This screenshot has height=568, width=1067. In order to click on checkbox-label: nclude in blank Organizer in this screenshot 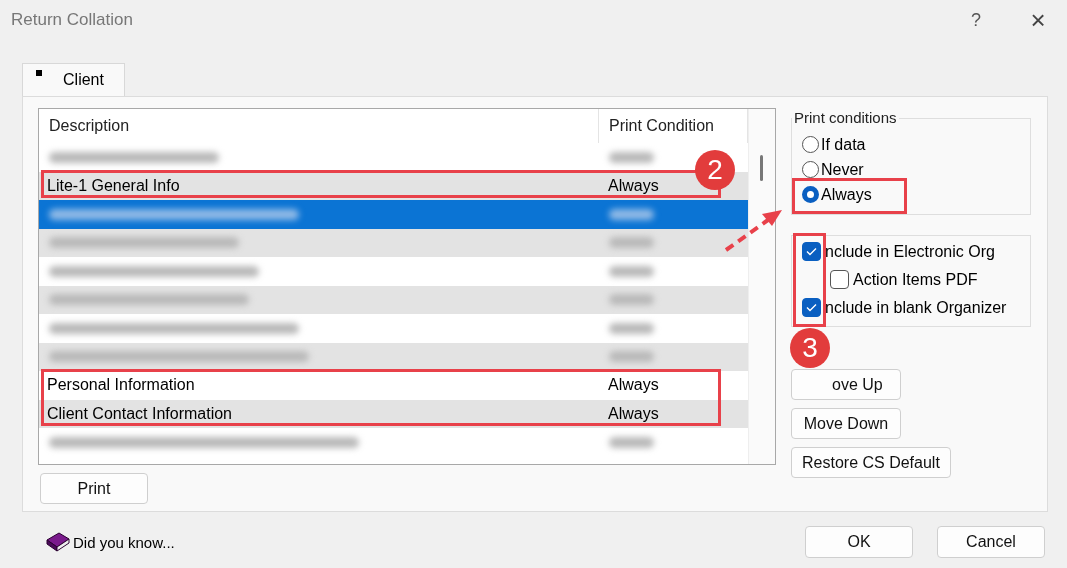, I will do `click(916, 307)`.